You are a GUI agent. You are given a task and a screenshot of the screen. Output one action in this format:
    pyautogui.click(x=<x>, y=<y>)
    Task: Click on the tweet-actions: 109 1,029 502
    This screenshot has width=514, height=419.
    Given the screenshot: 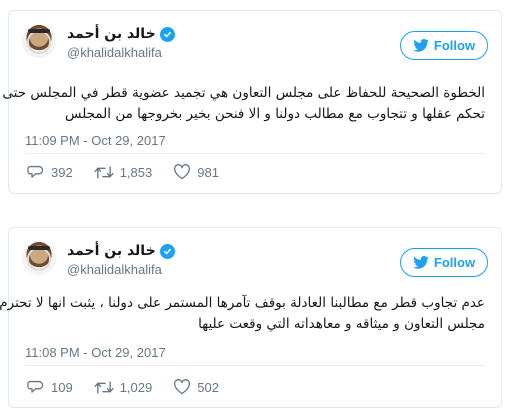 What is the action you would take?
    pyautogui.click(x=133, y=387)
    